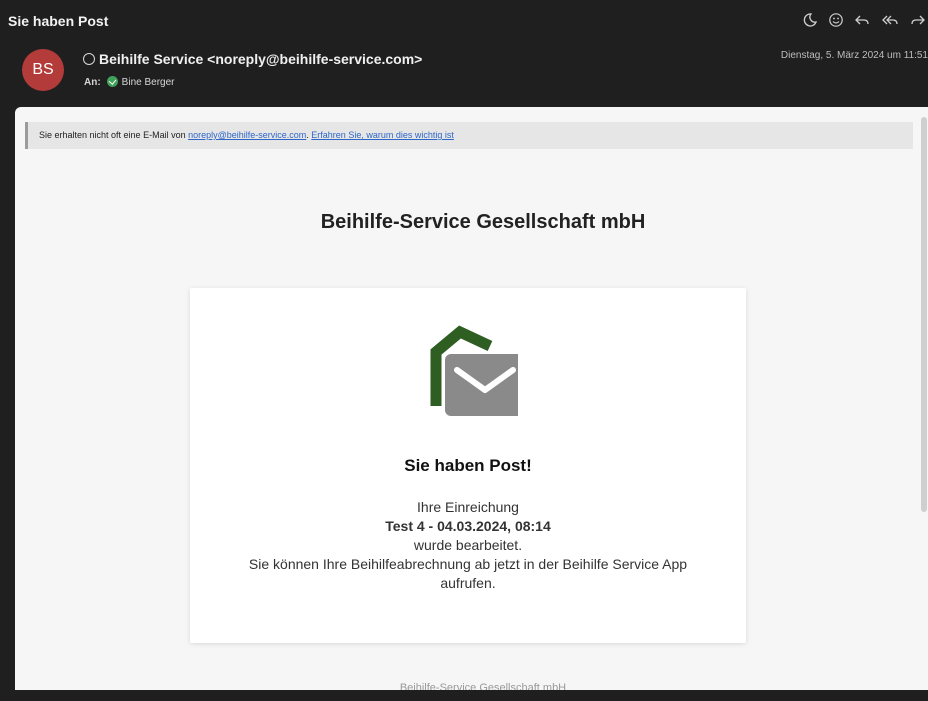 The width and height of the screenshot is (928, 701). I want to click on bottom-edge, so click(464, 695).